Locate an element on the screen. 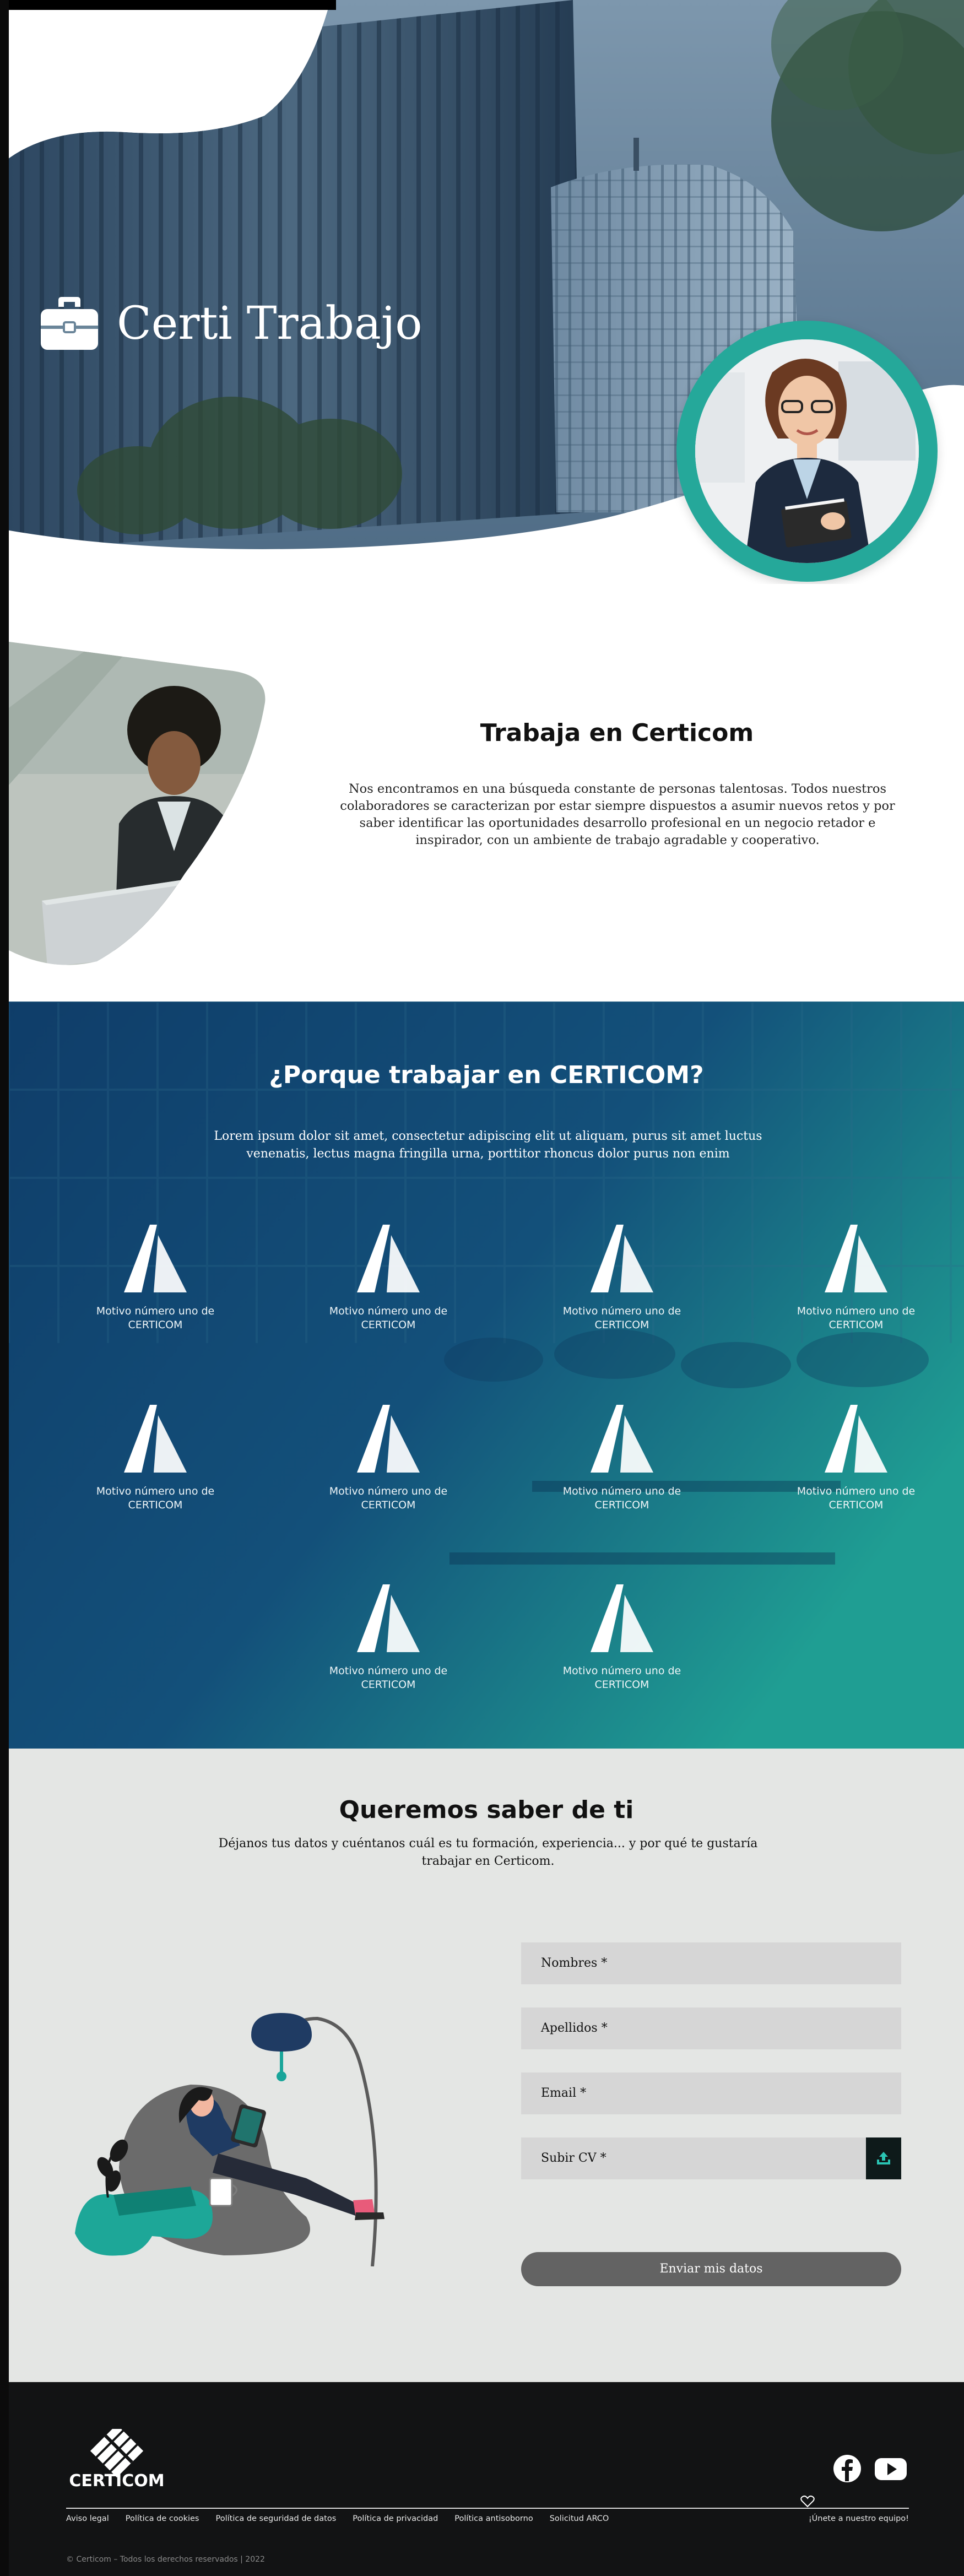 Image resolution: width=964 pixels, height=2576 pixels. facebook-icon is located at coordinates (847, 2469).